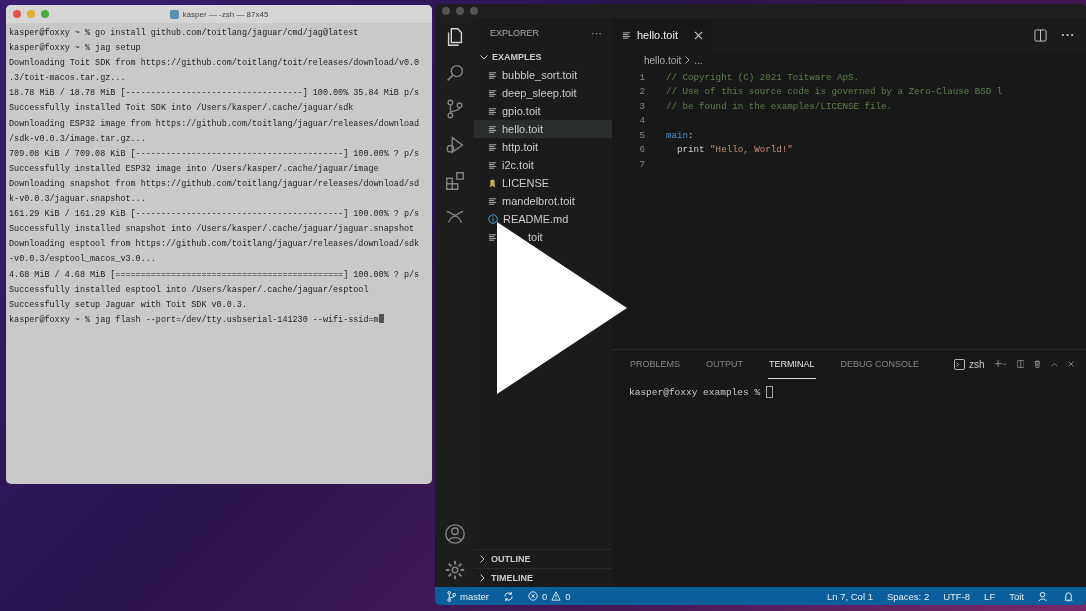 The width and height of the screenshot is (1086, 611). I want to click on section-header: OUTLINE, so click(543, 558).